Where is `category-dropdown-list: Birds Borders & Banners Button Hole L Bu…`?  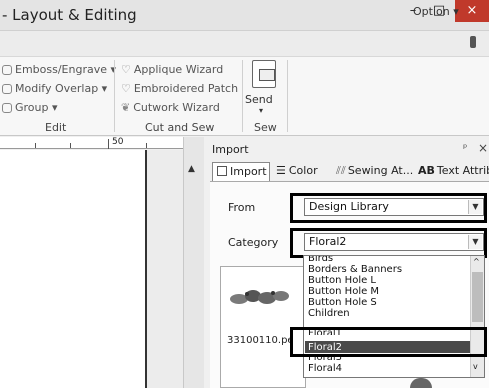 category-dropdown-list: Birds Borders & Banners Button Hole L Bu… is located at coordinates (394, 316).